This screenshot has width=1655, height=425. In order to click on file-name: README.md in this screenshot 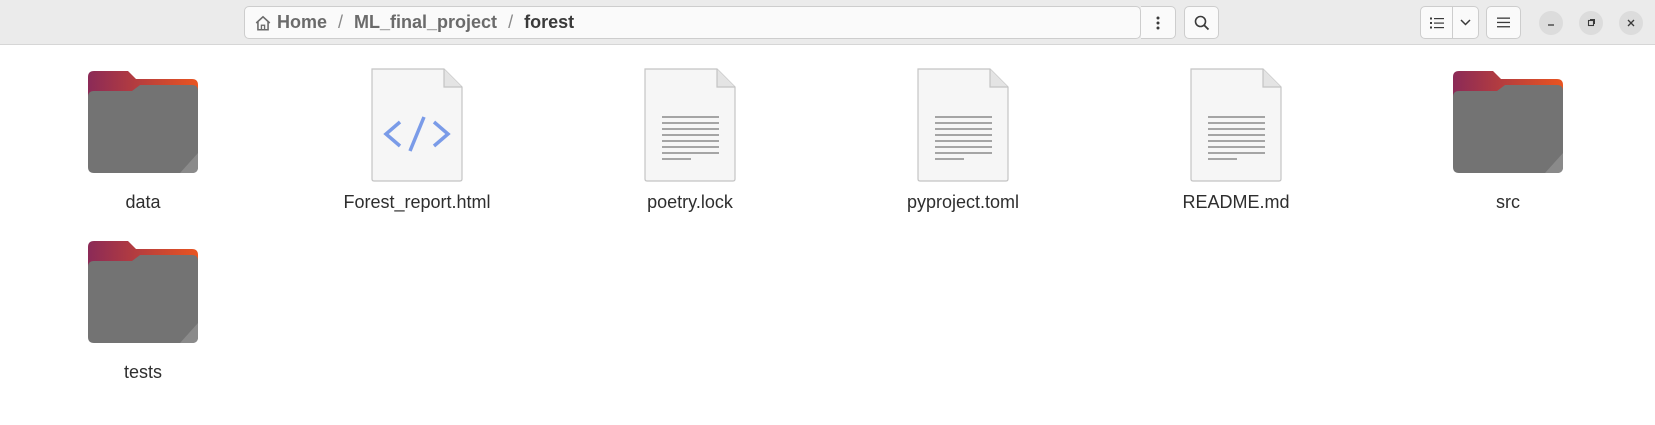, I will do `click(1236, 202)`.